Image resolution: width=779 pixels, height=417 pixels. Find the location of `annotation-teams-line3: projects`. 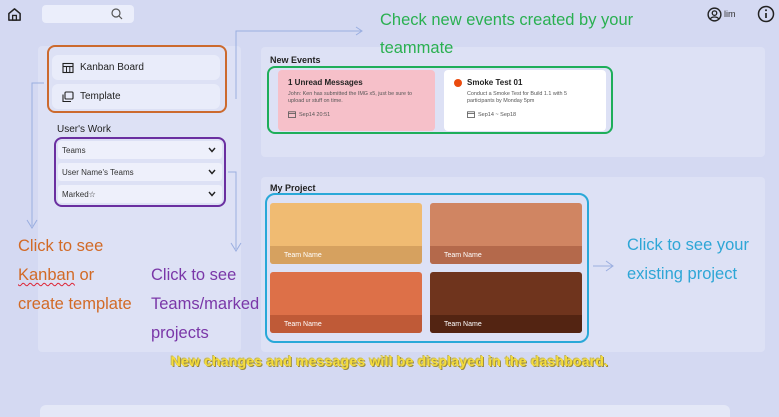

annotation-teams-line3: projects is located at coordinates (180, 333).